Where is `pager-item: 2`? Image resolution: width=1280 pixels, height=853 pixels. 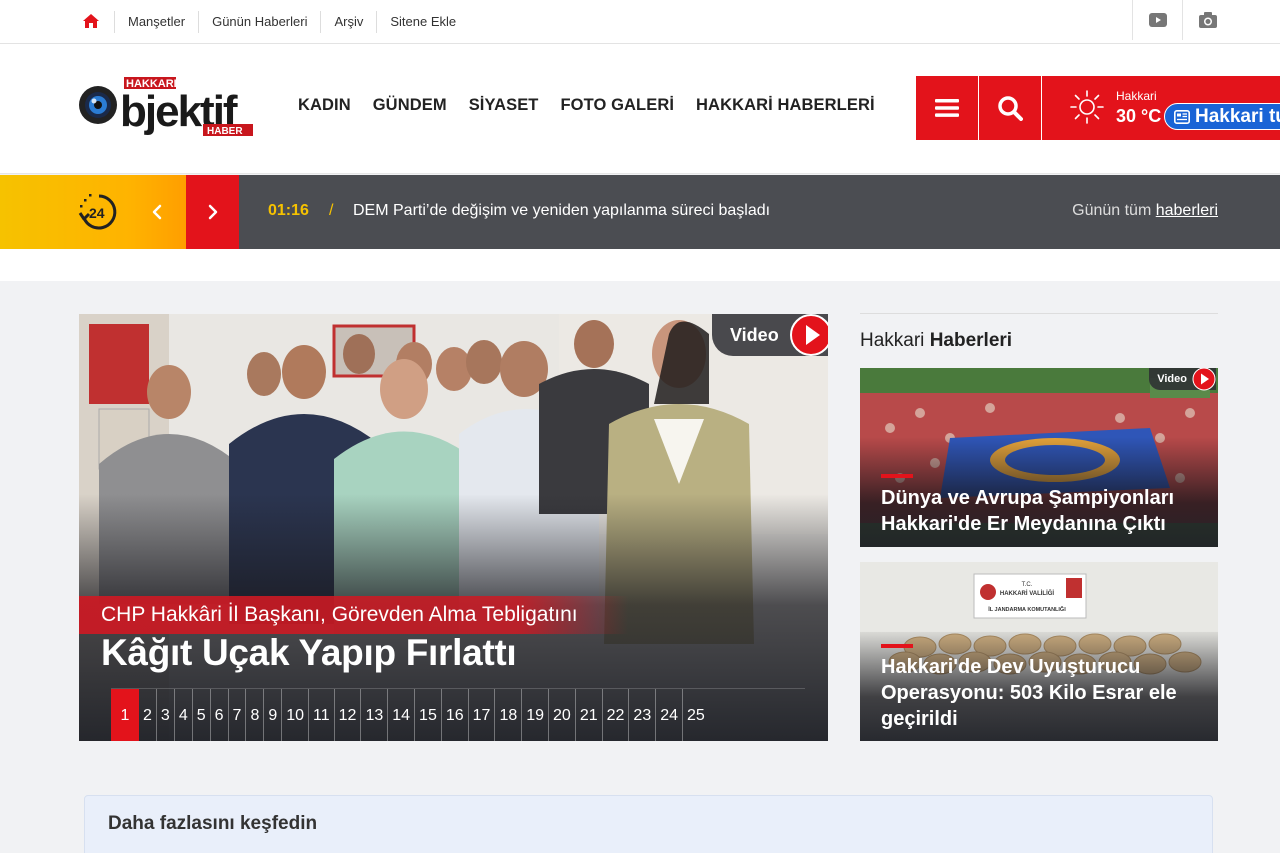
pager-item: 2 is located at coordinates (148, 714).